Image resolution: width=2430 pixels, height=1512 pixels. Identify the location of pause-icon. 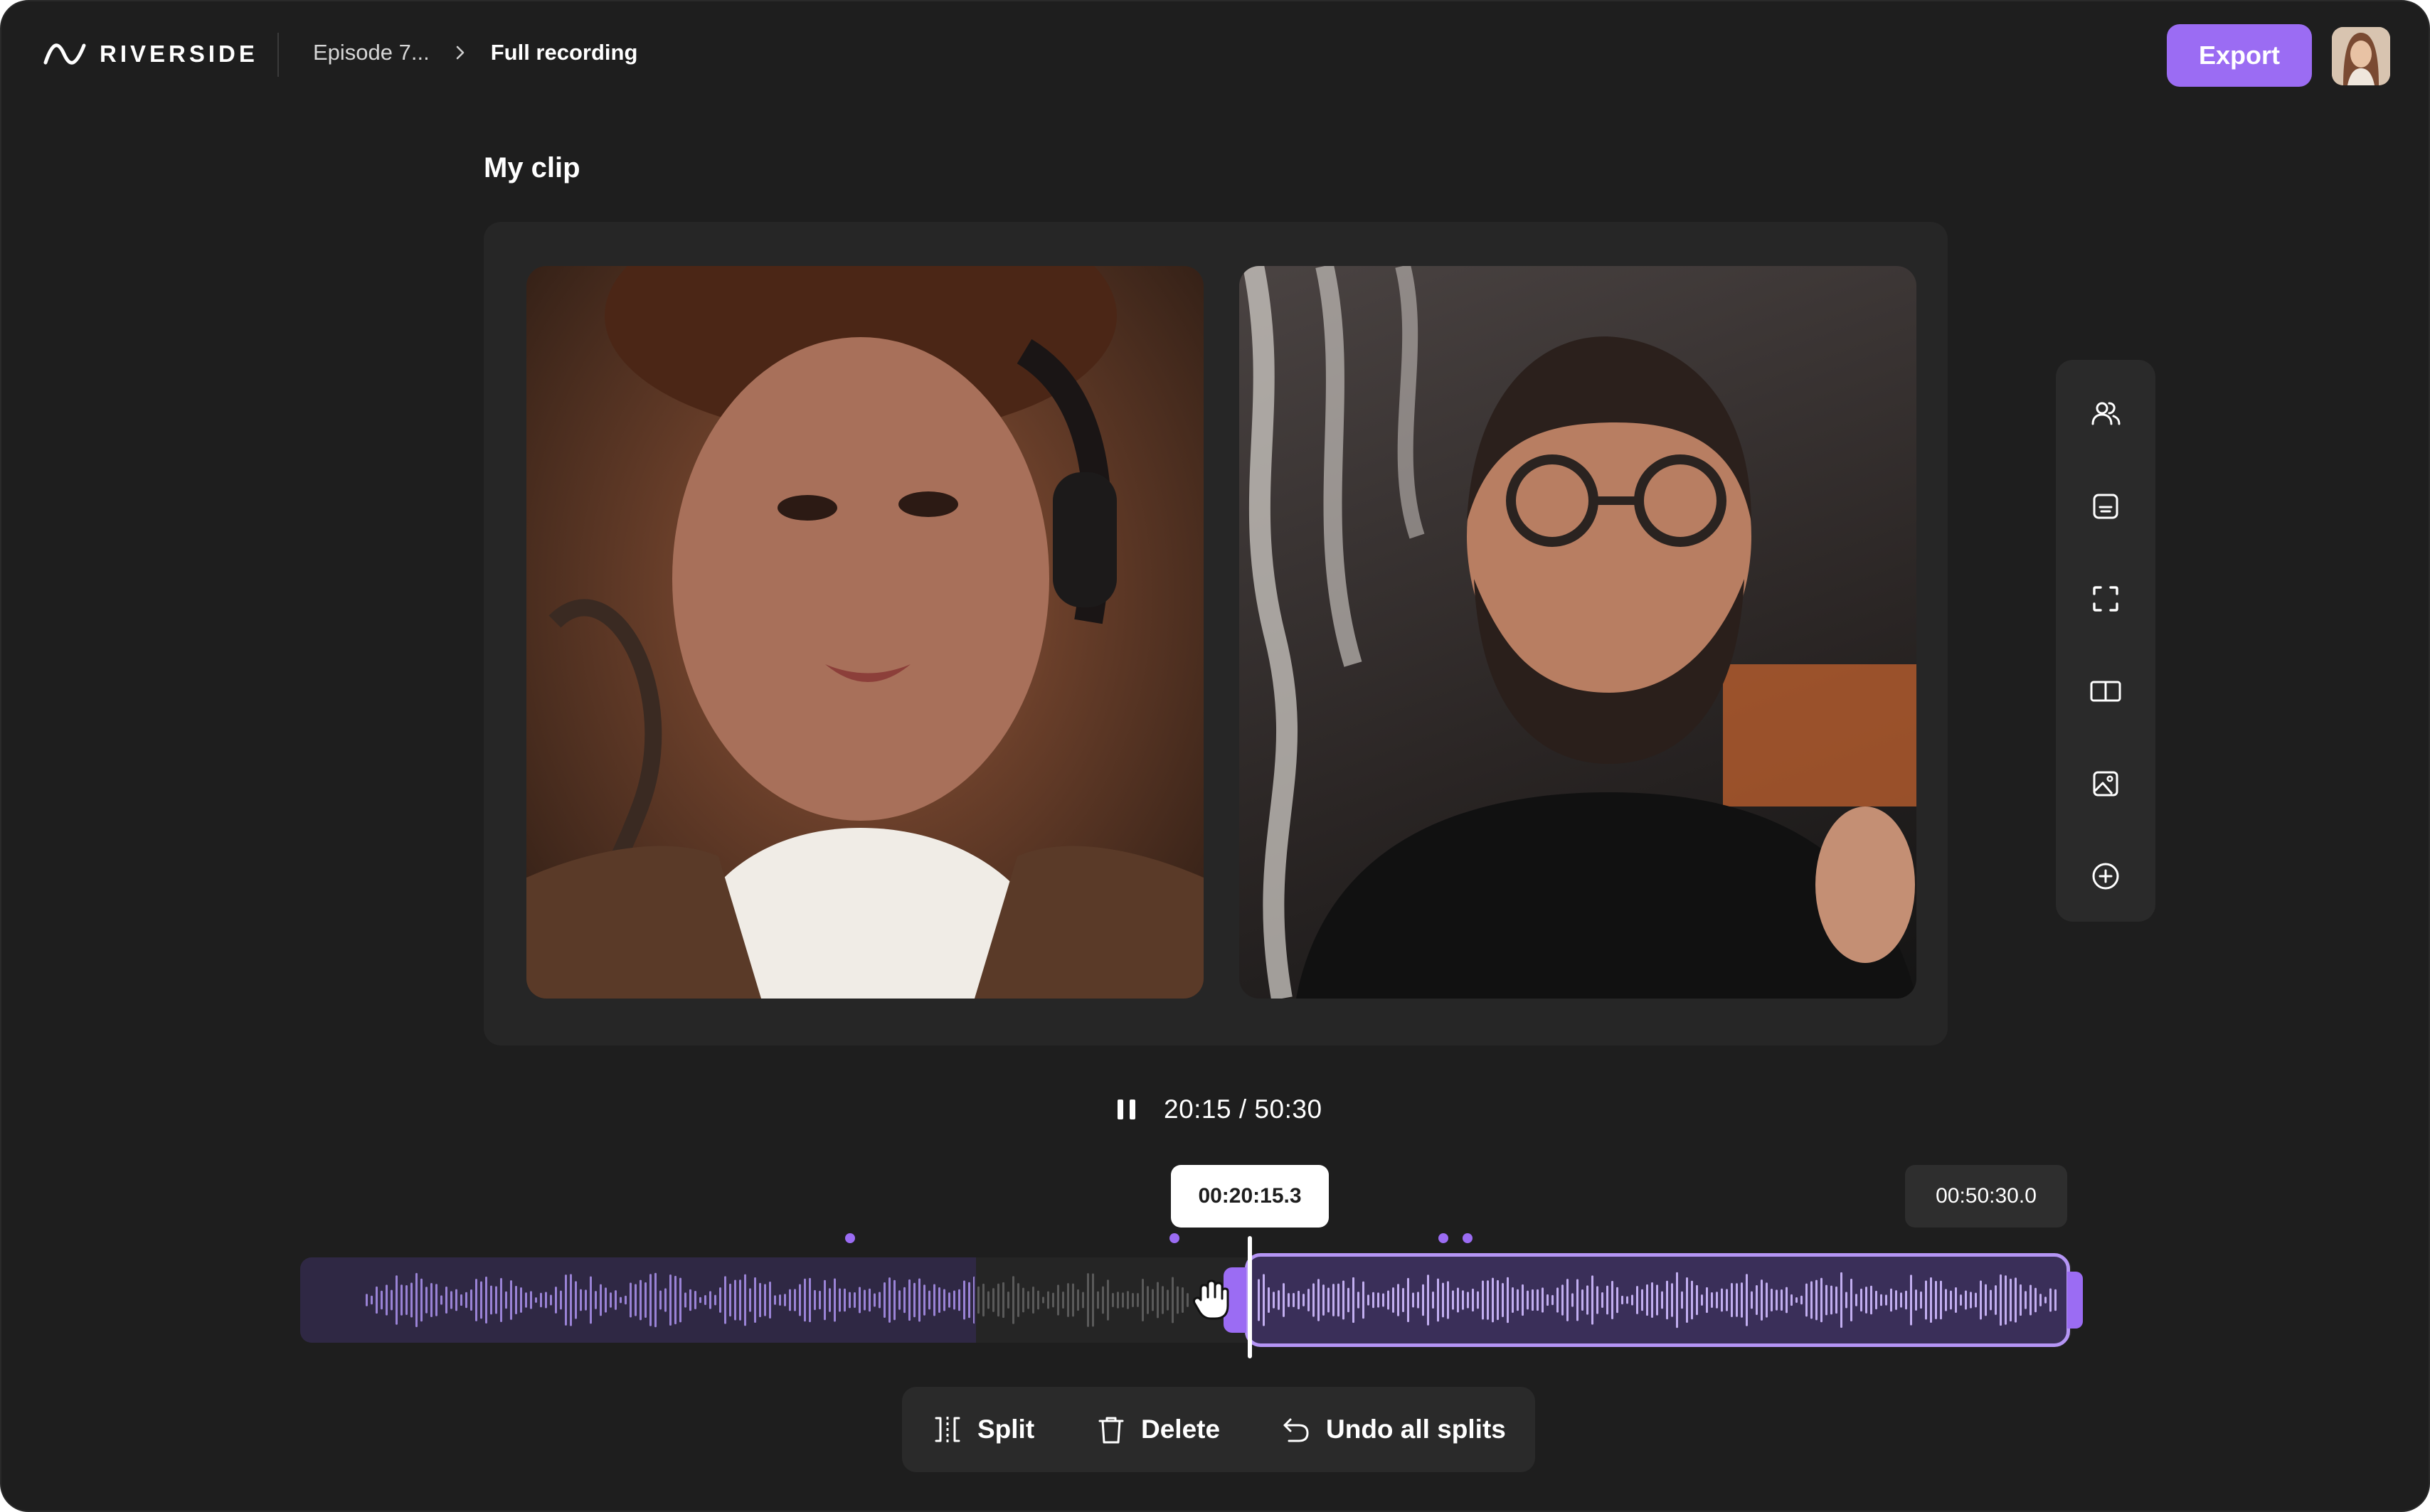
(1126, 1109).